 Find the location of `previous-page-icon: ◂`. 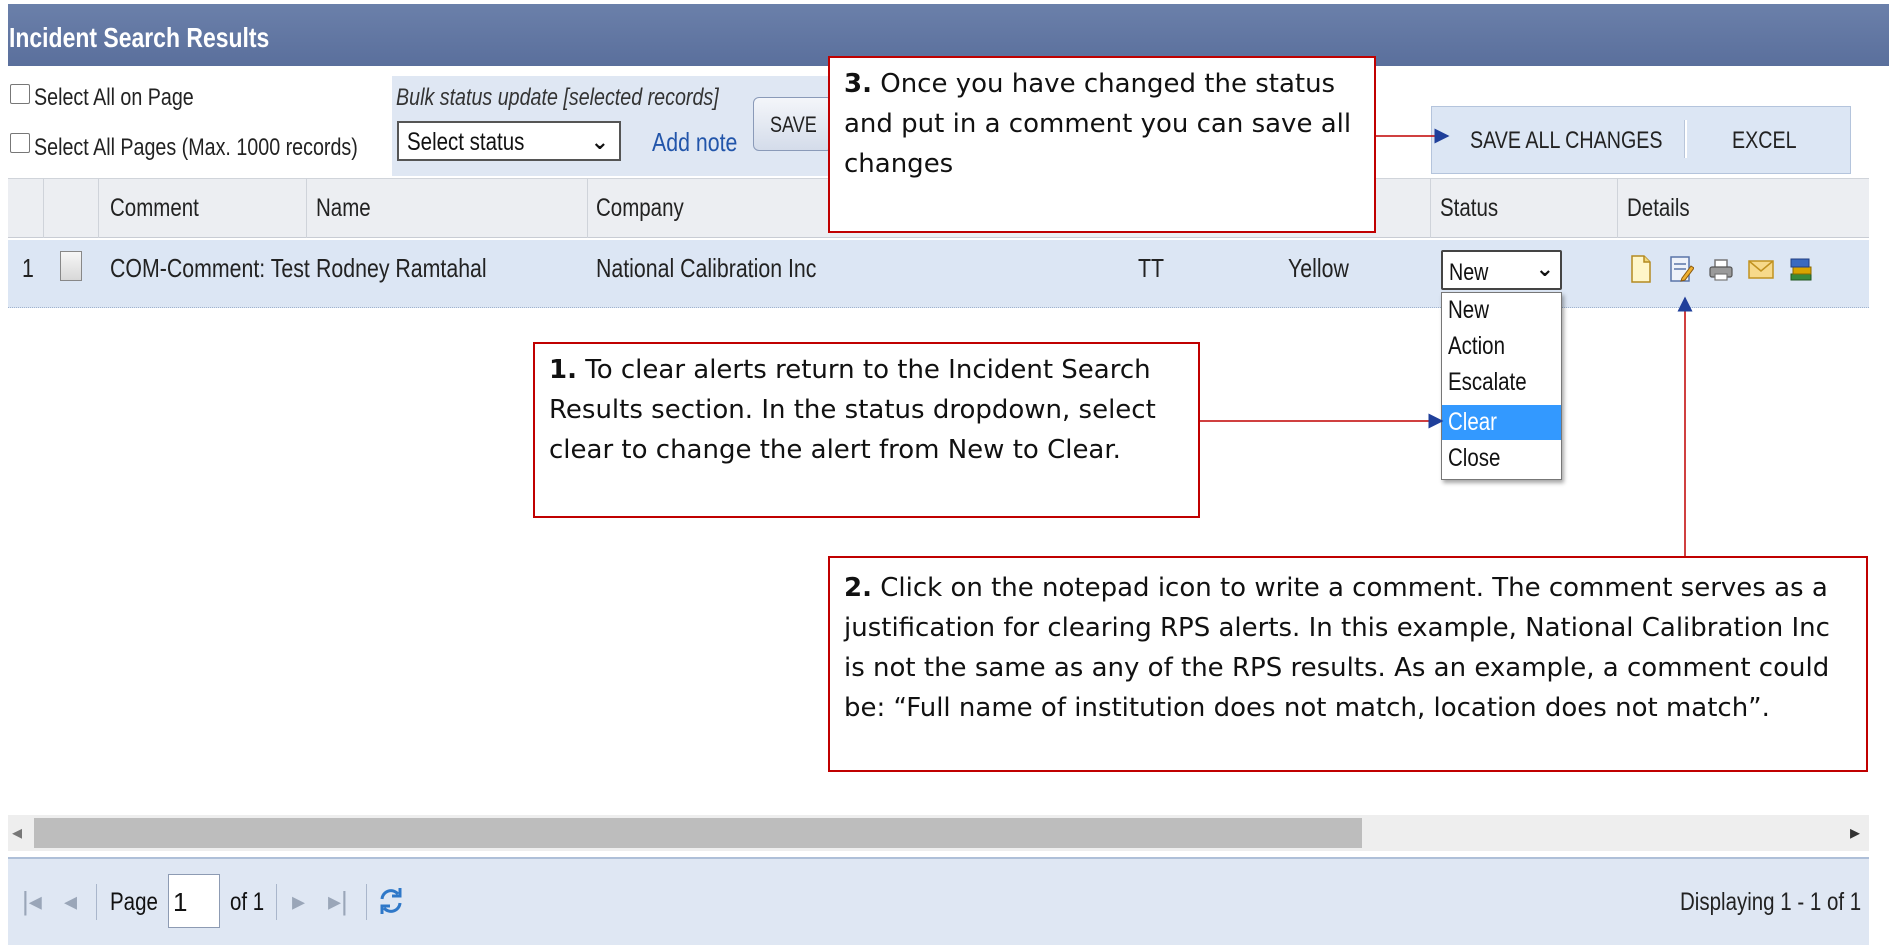

previous-page-icon: ◂ is located at coordinates (70, 901).